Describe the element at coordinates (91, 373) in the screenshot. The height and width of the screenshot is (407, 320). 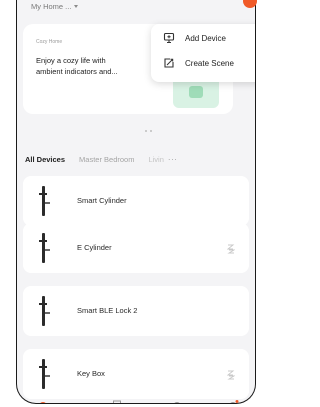
I see `device-name: Key Box` at that location.